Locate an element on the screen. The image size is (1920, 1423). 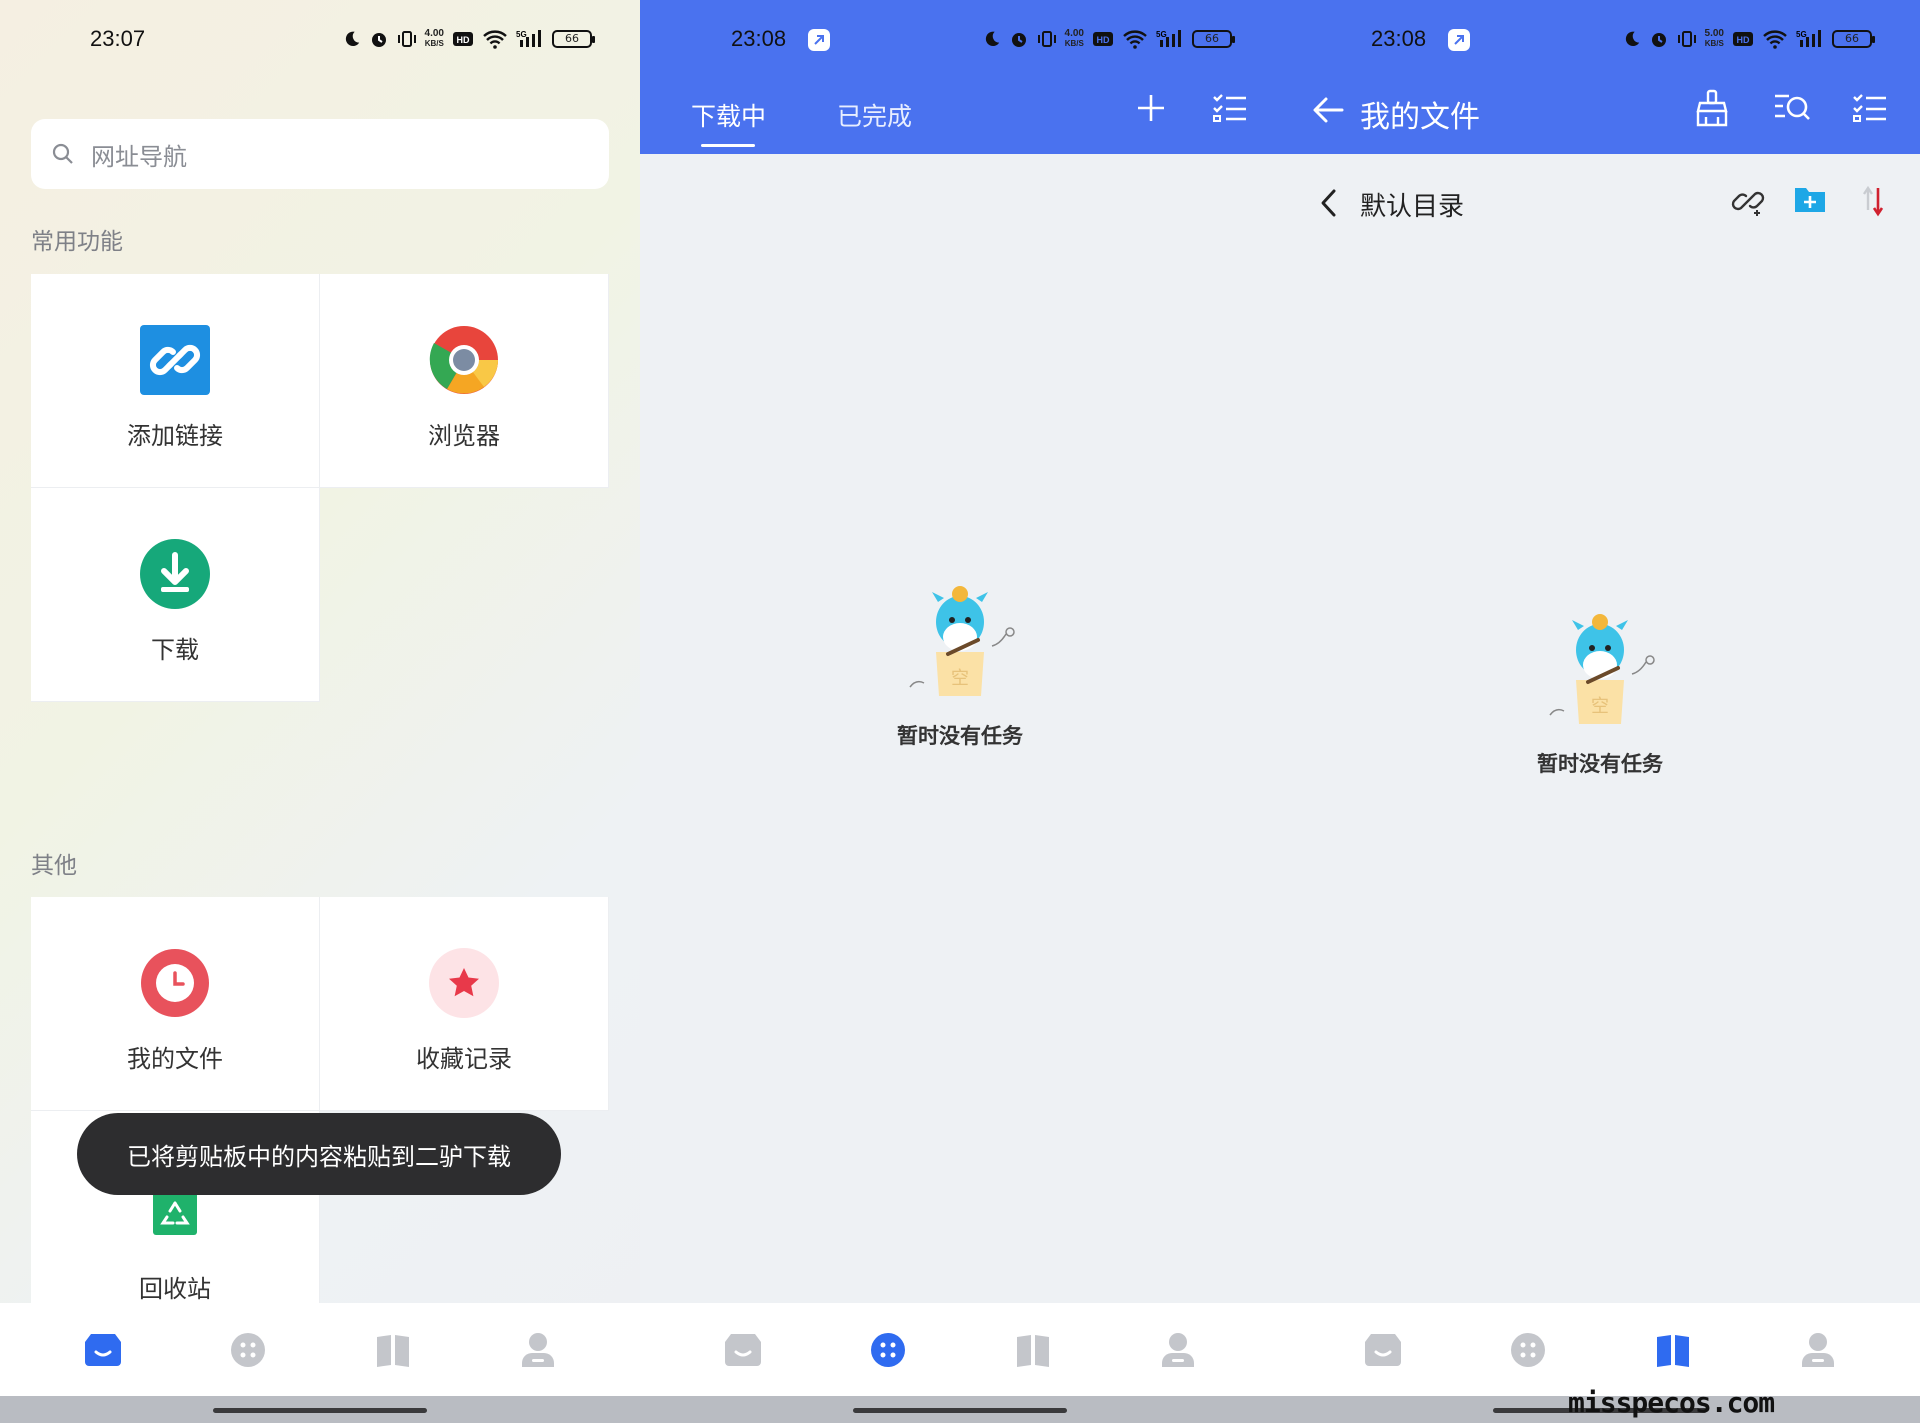
app-notification-icon is located at coordinates (1459, 40).